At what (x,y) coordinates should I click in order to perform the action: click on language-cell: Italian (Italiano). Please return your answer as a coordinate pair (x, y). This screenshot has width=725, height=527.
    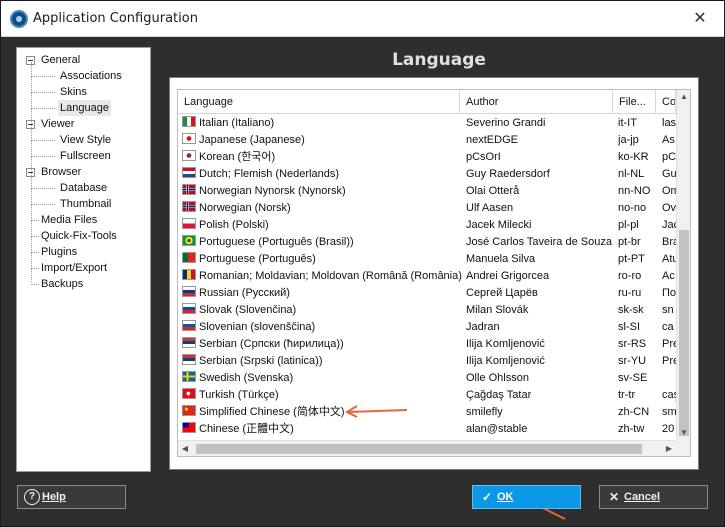
    Looking at the image, I should click on (322, 123).